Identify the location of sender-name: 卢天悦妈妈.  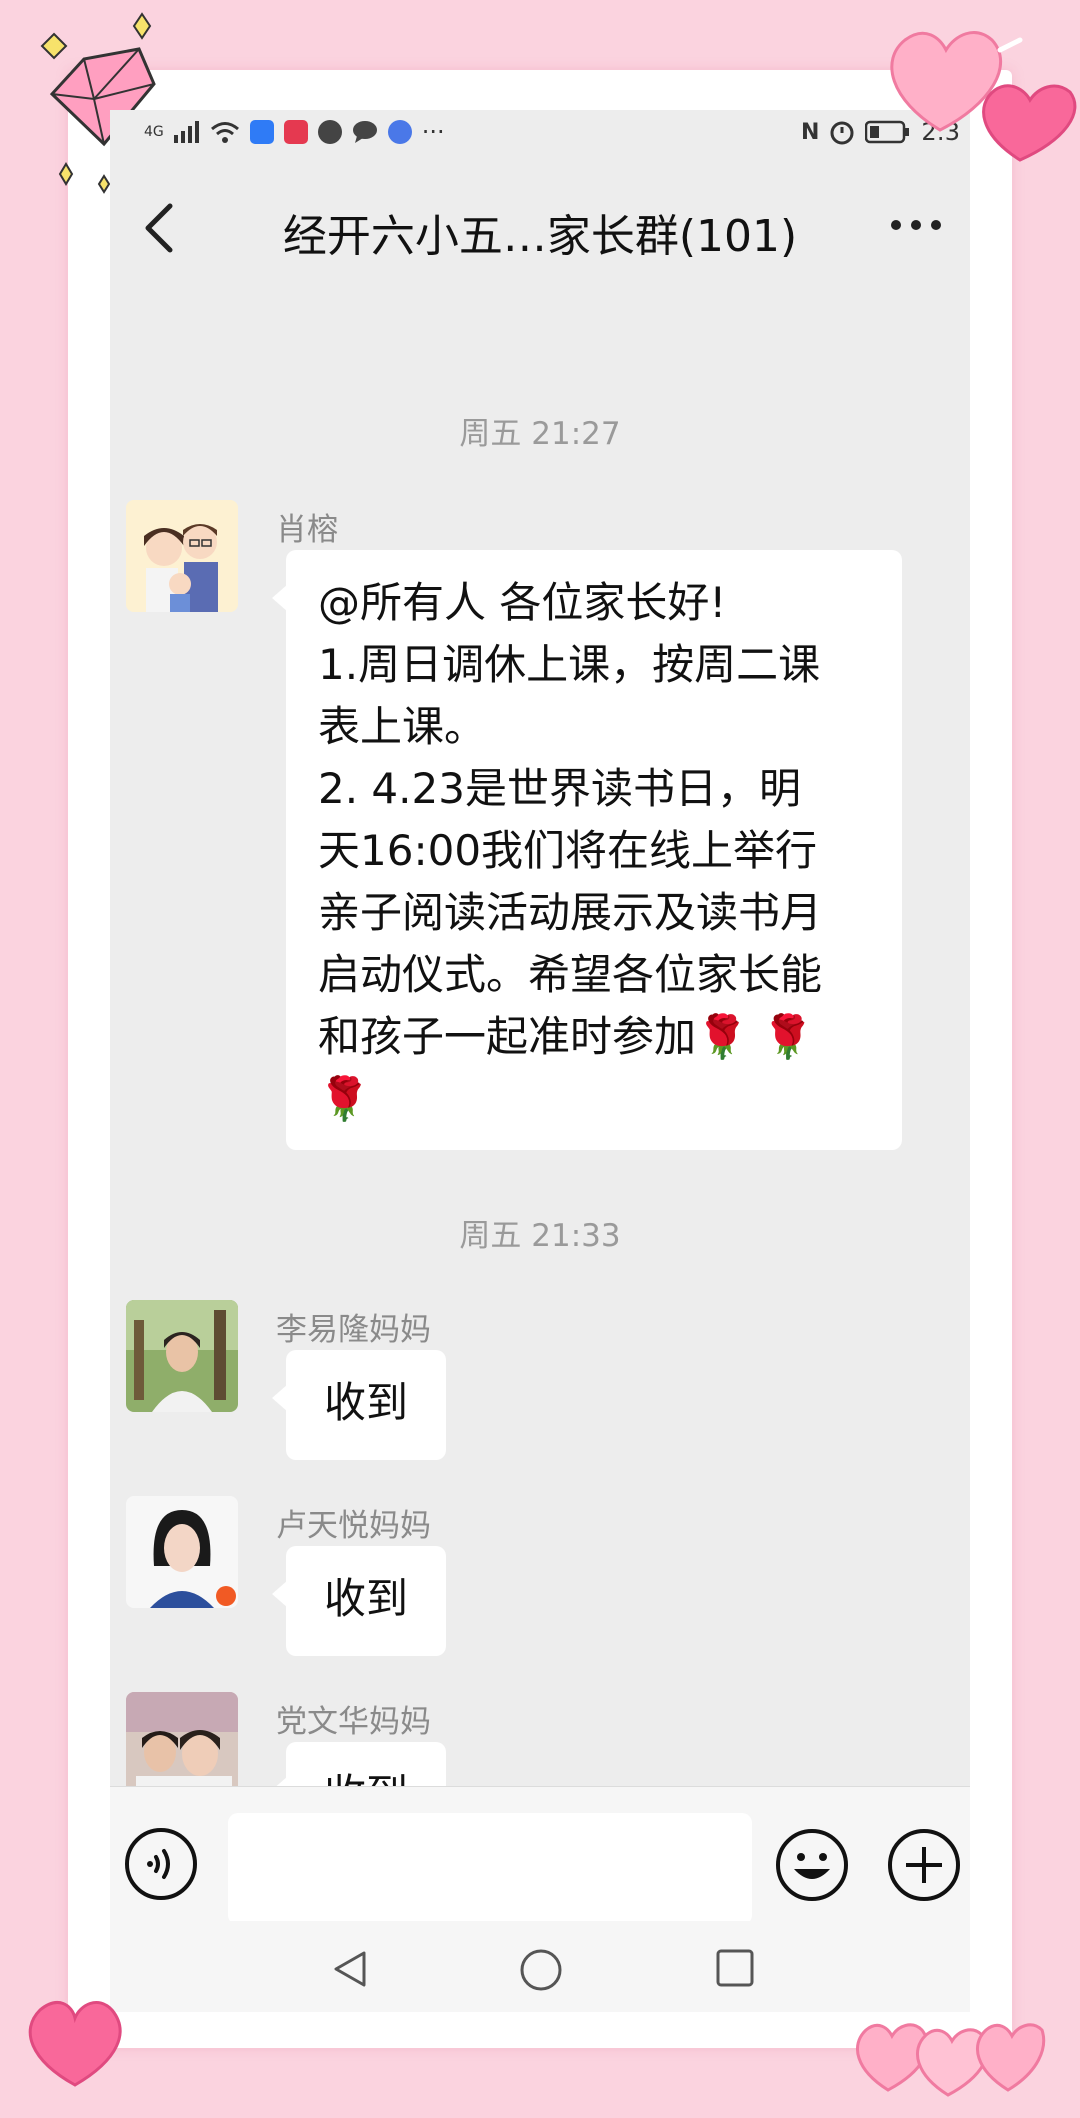
(353, 1526).